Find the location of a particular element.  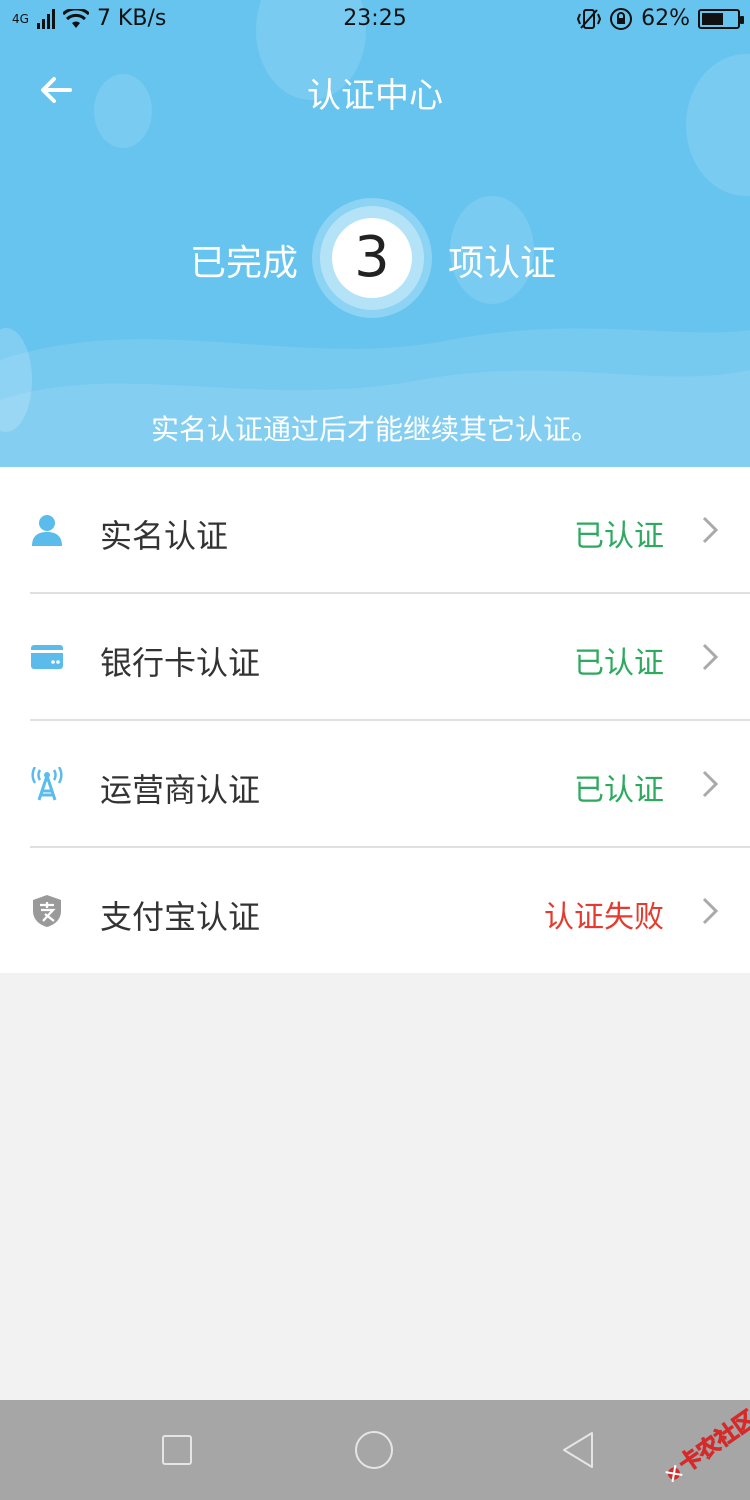

verify-item-bank-card: 银行卡认证 已认证 is located at coordinates (375, 657).